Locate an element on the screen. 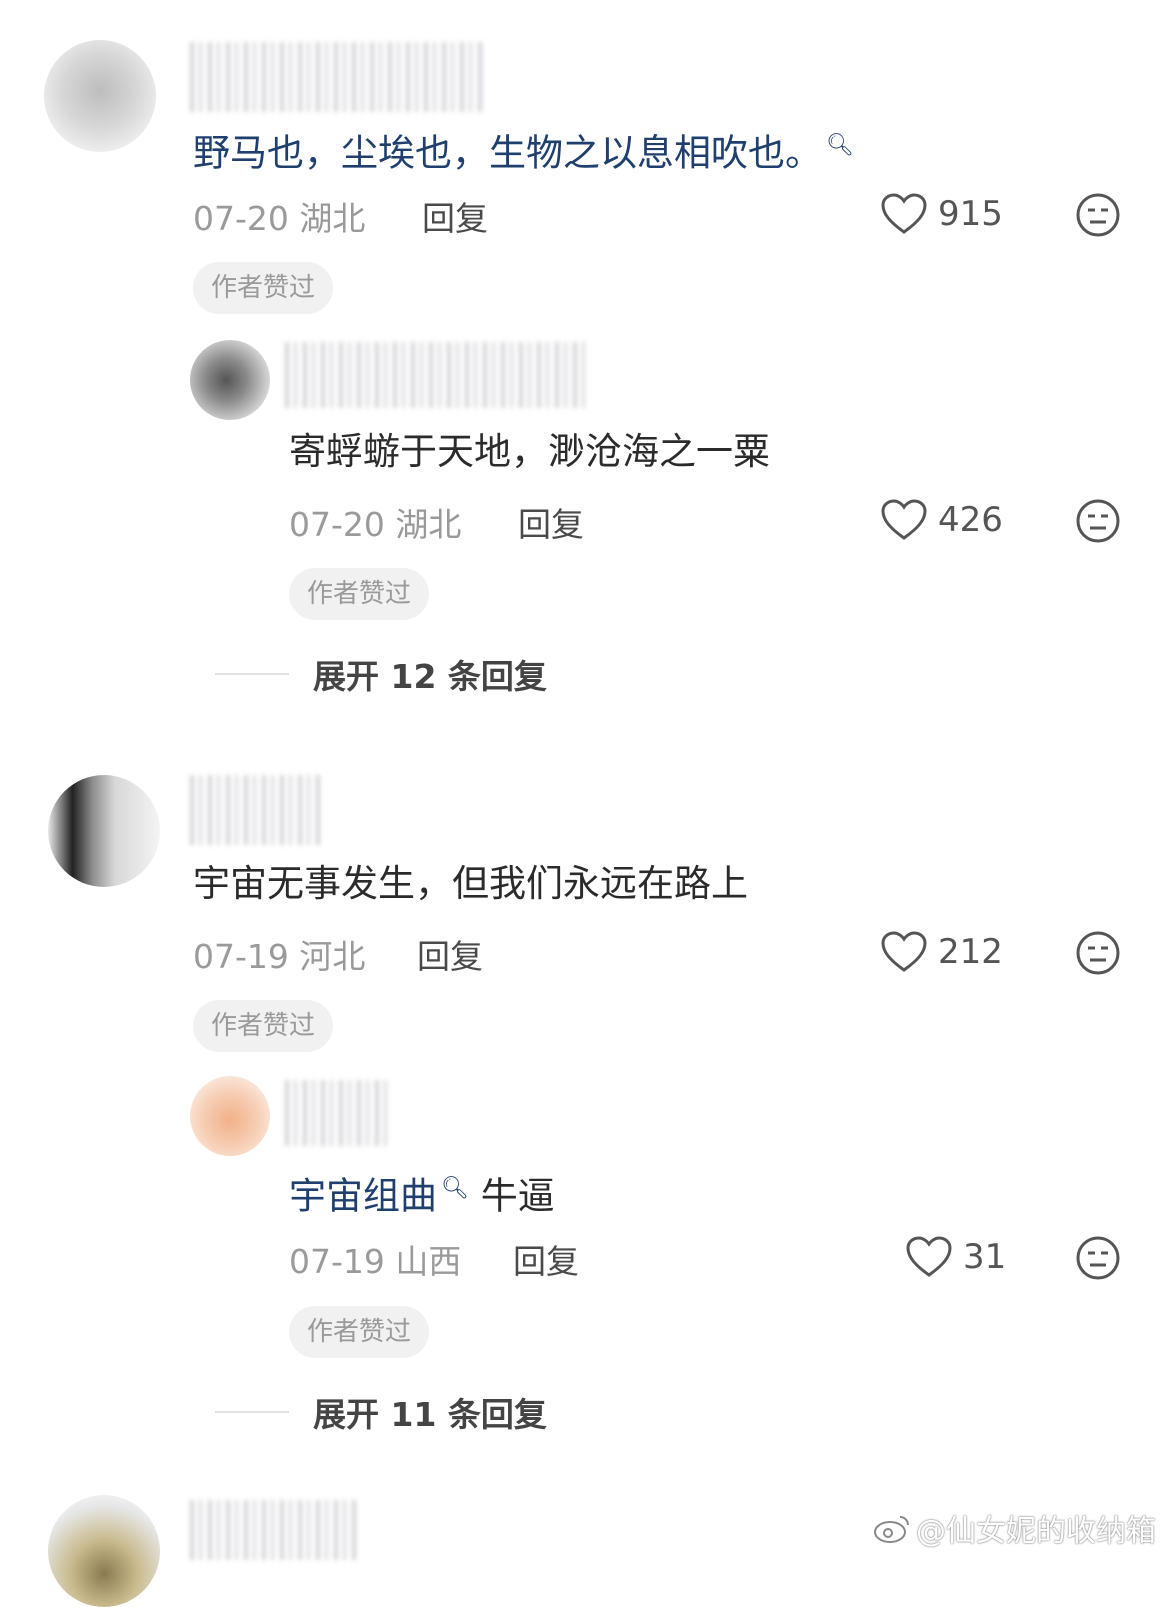 This screenshot has width=1170, height=1607. comment-location: 湖北 is located at coordinates (332, 218).